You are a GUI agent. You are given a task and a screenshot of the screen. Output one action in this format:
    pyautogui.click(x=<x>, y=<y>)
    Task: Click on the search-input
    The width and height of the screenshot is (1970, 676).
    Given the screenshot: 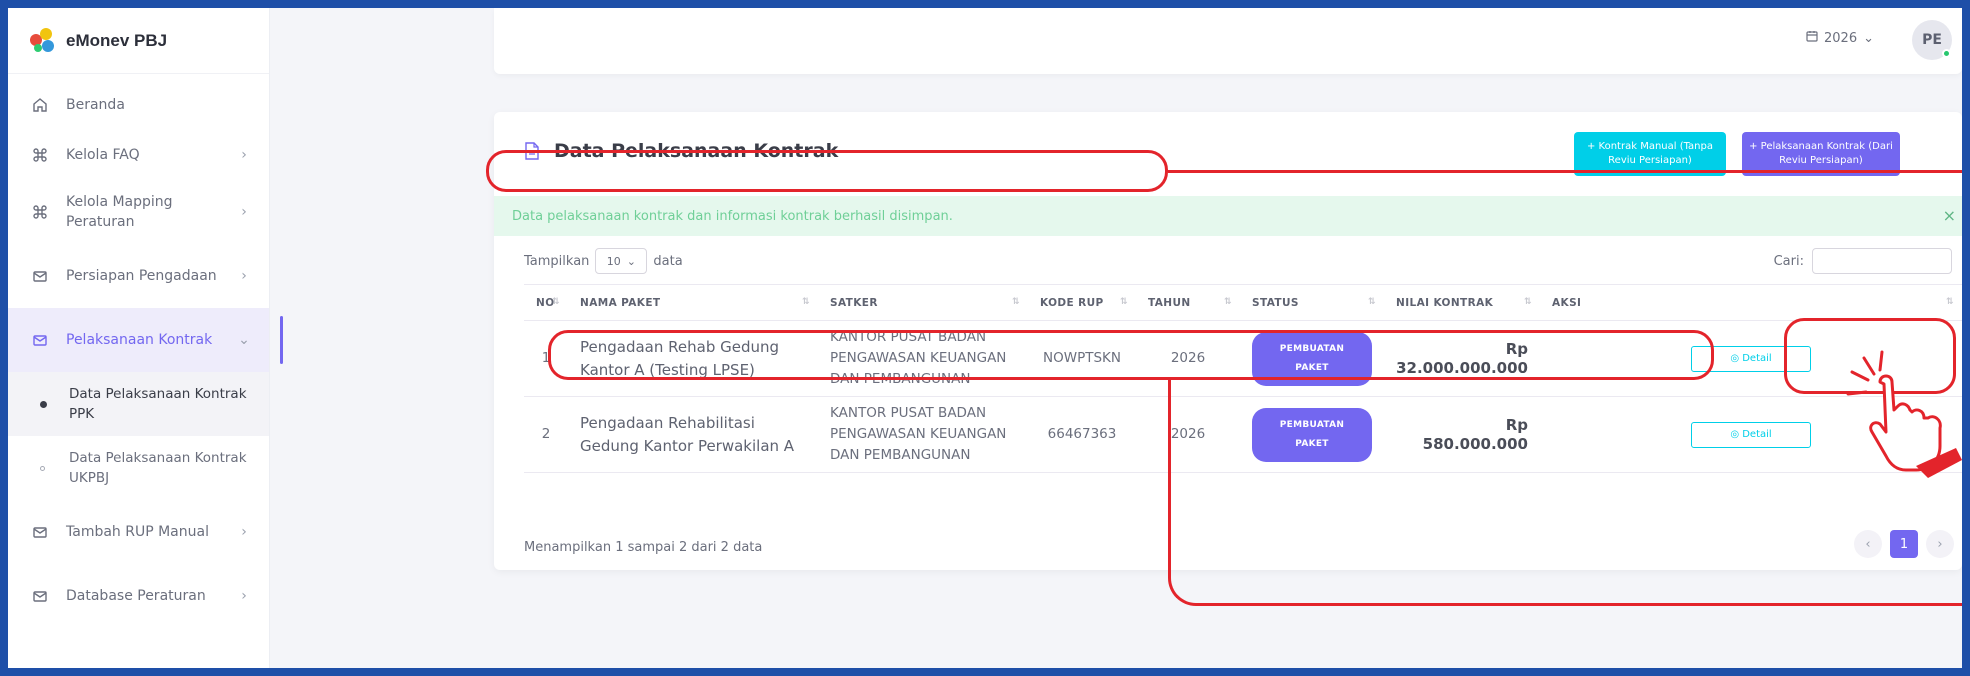 What is the action you would take?
    pyautogui.click(x=1882, y=261)
    